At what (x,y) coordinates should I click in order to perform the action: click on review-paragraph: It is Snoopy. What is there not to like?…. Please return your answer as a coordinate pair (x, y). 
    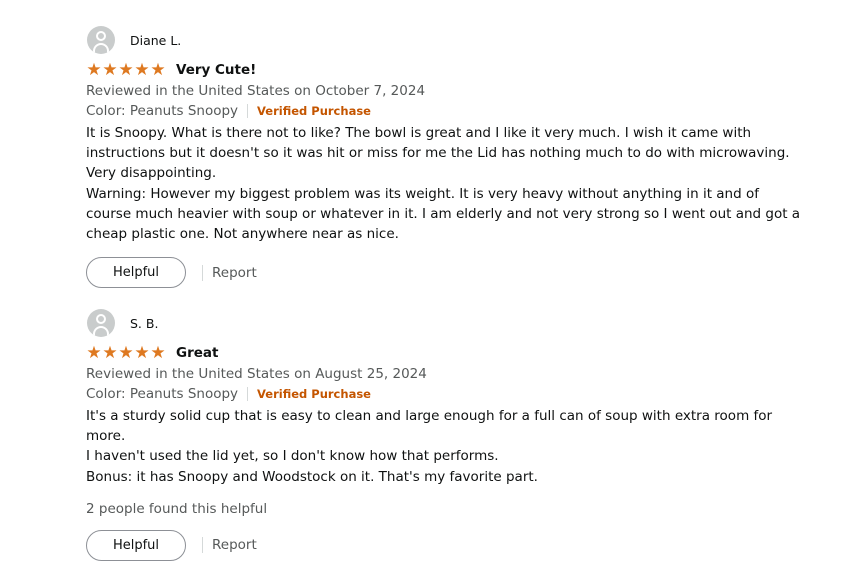
    Looking at the image, I should click on (438, 153).